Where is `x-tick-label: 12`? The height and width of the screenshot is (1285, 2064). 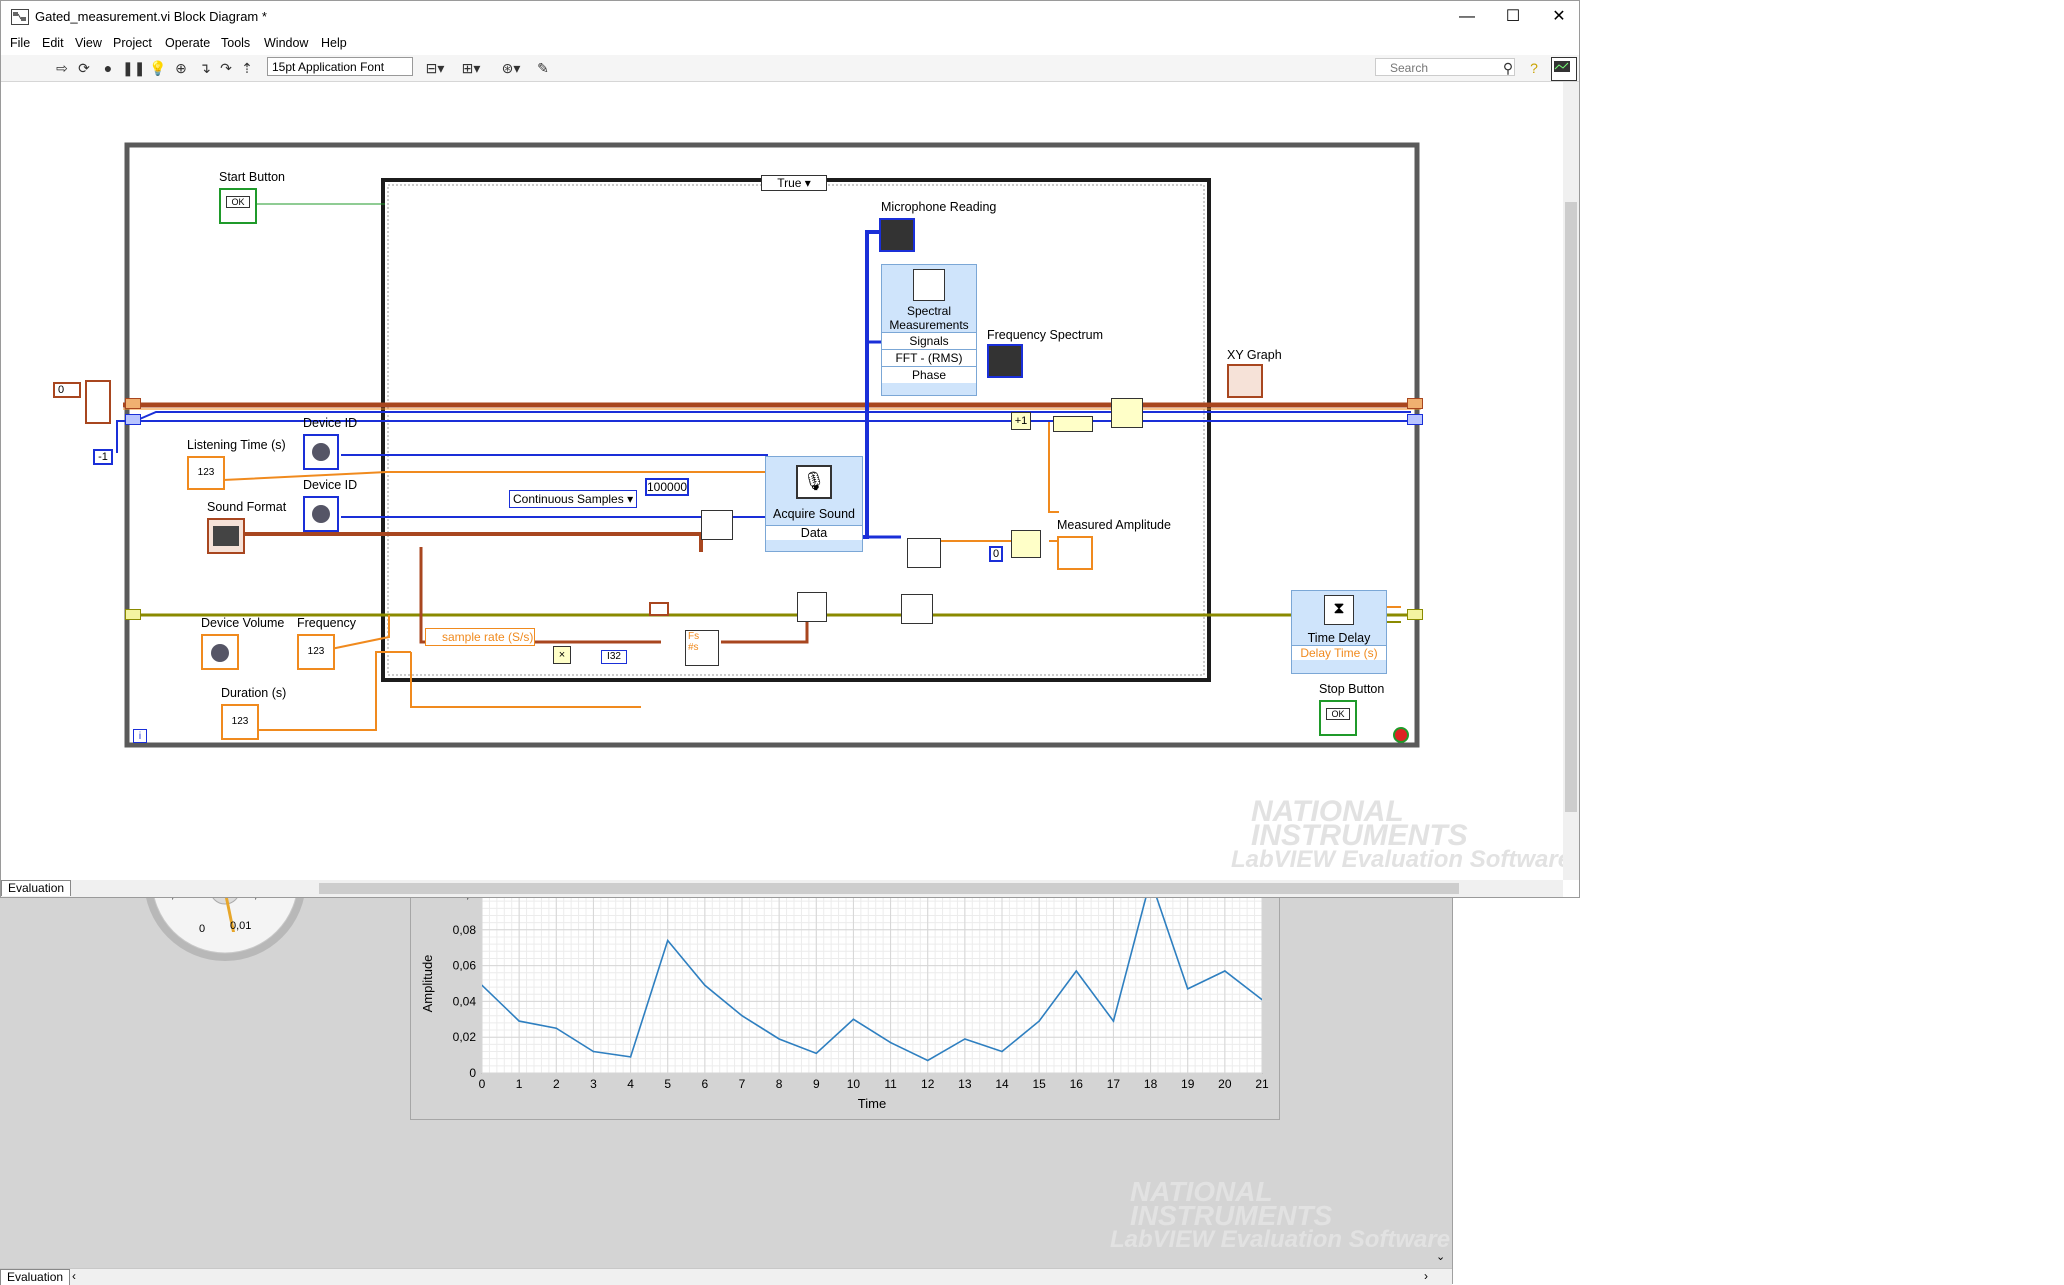
x-tick-label: 12 is located at coordinates (928, 1084).